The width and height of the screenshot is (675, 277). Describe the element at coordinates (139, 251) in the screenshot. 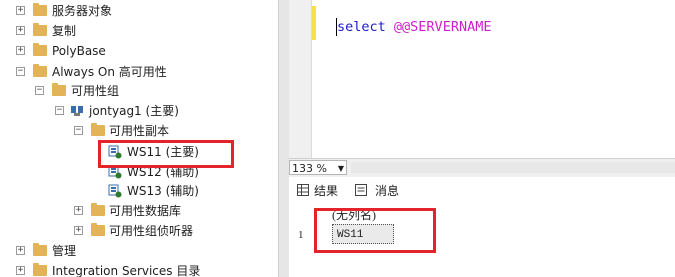

I see `tree-node-management: + 管理` at that location.